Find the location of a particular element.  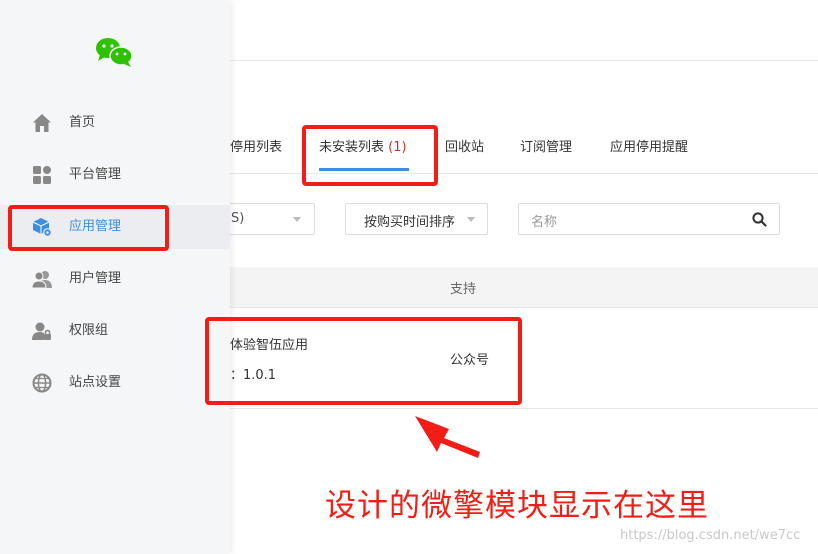

sidebar-item-site-settings: 站点设置 is located at coordinates (115, 383).